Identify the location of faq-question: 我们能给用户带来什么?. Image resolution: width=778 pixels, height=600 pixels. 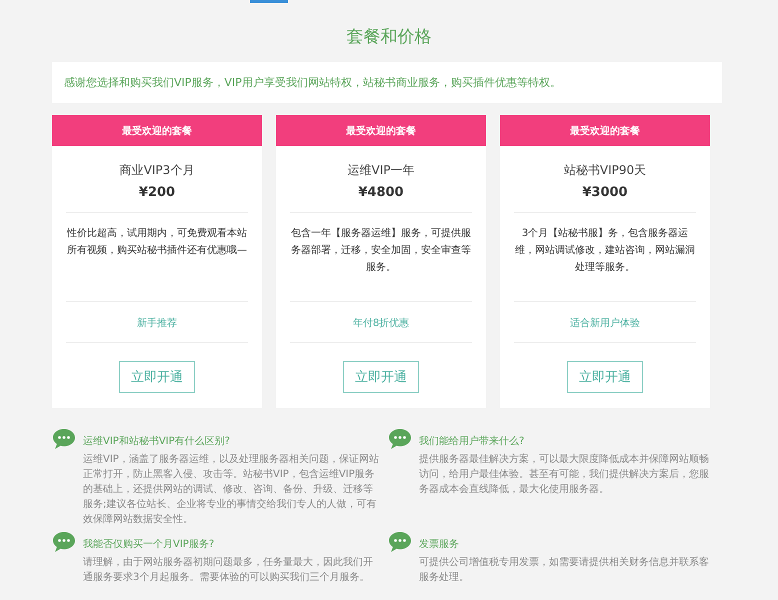
(472, 441).